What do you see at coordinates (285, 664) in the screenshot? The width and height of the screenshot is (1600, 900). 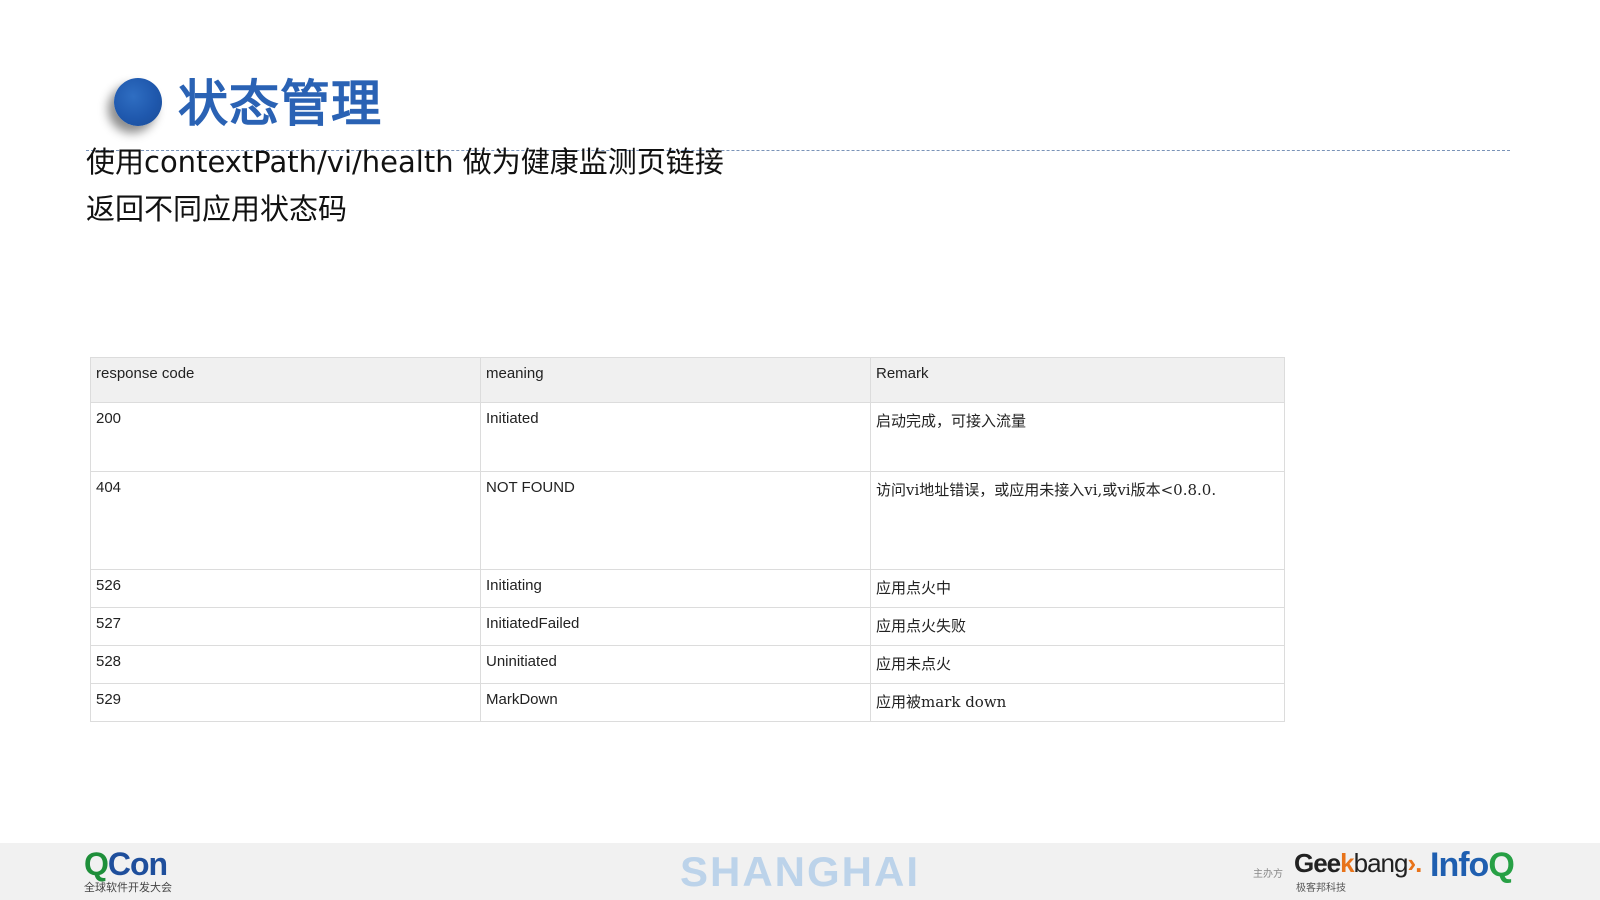 I see `cell-code: 528` at bounding box center [285, 664].